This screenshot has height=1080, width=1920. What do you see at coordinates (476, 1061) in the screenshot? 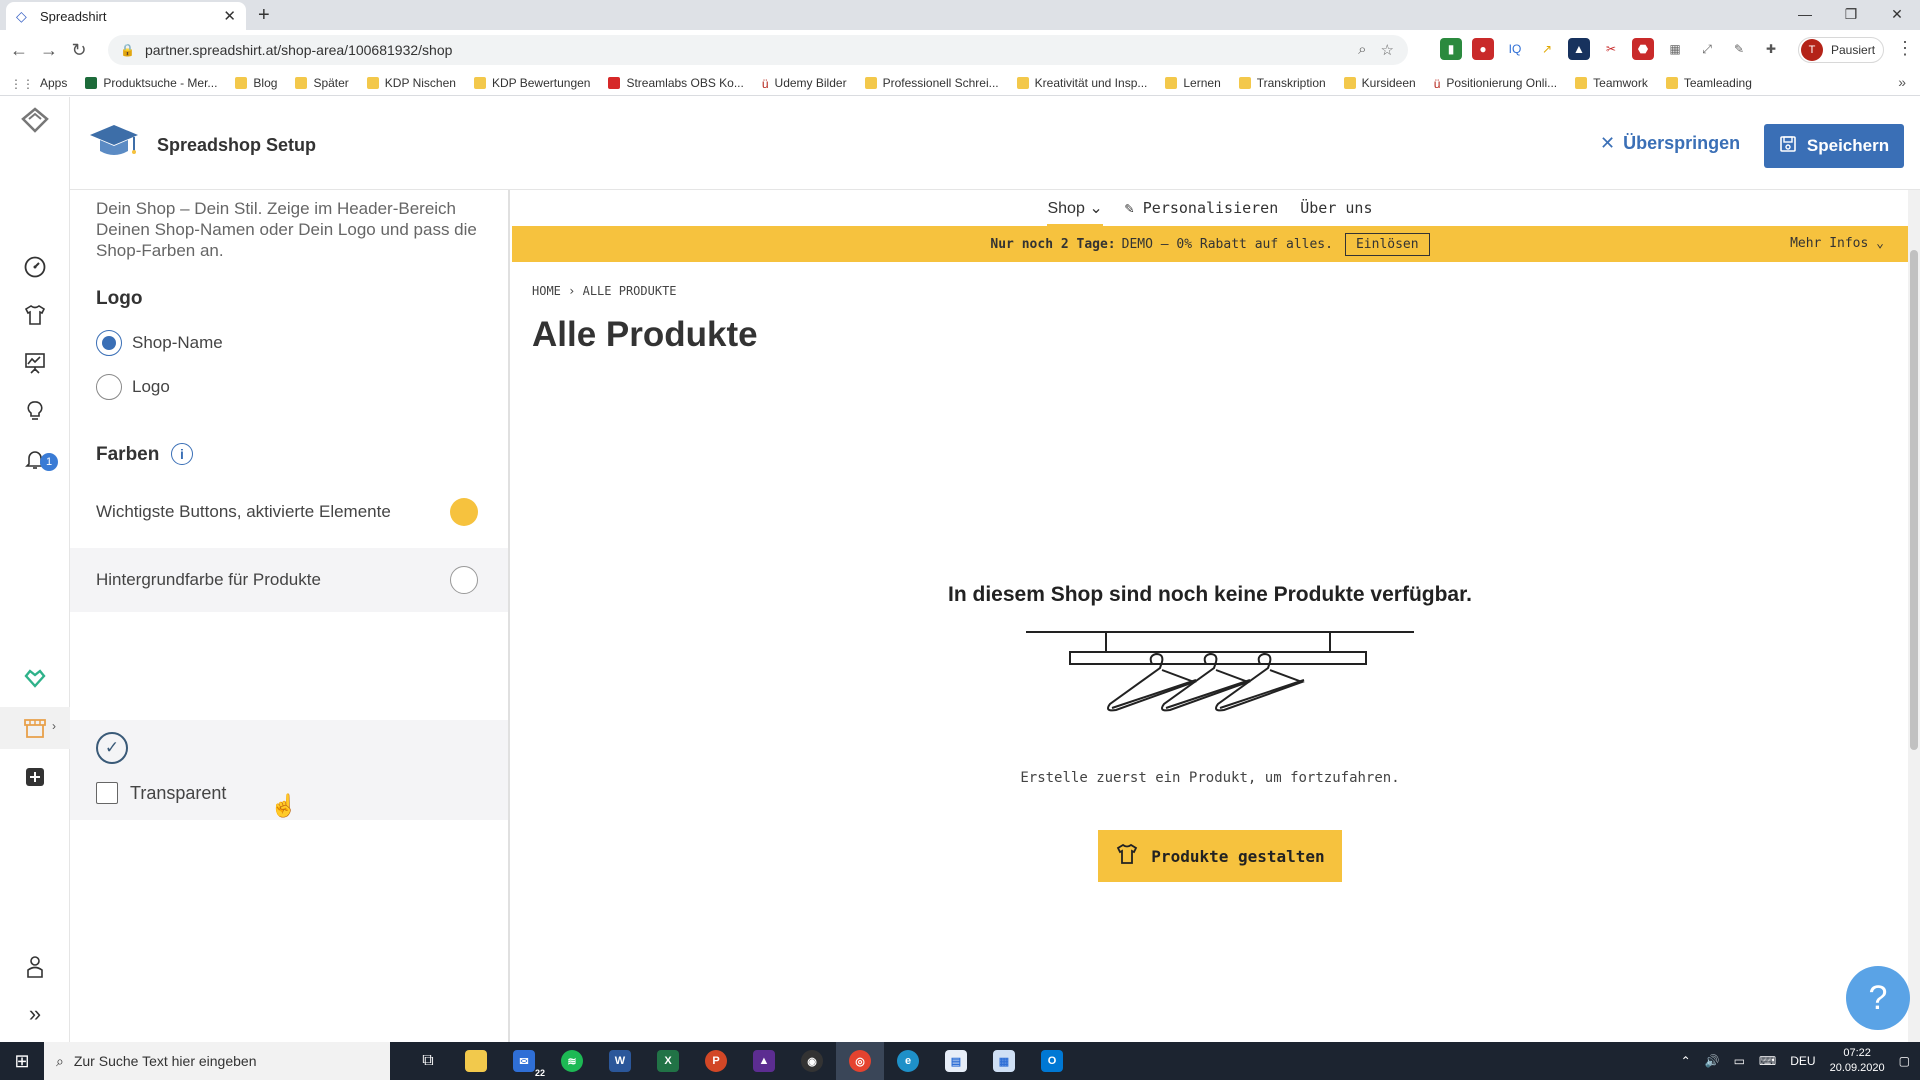
I see `file-explorer-icon` at bounding box center [476, 1061].